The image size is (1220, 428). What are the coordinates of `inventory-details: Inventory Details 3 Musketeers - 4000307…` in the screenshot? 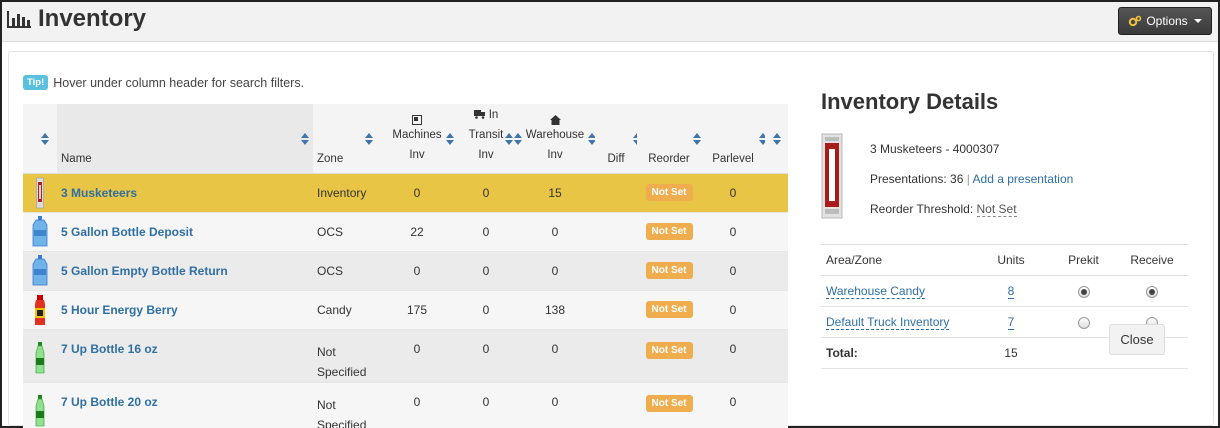 It's located at (1006, 154).